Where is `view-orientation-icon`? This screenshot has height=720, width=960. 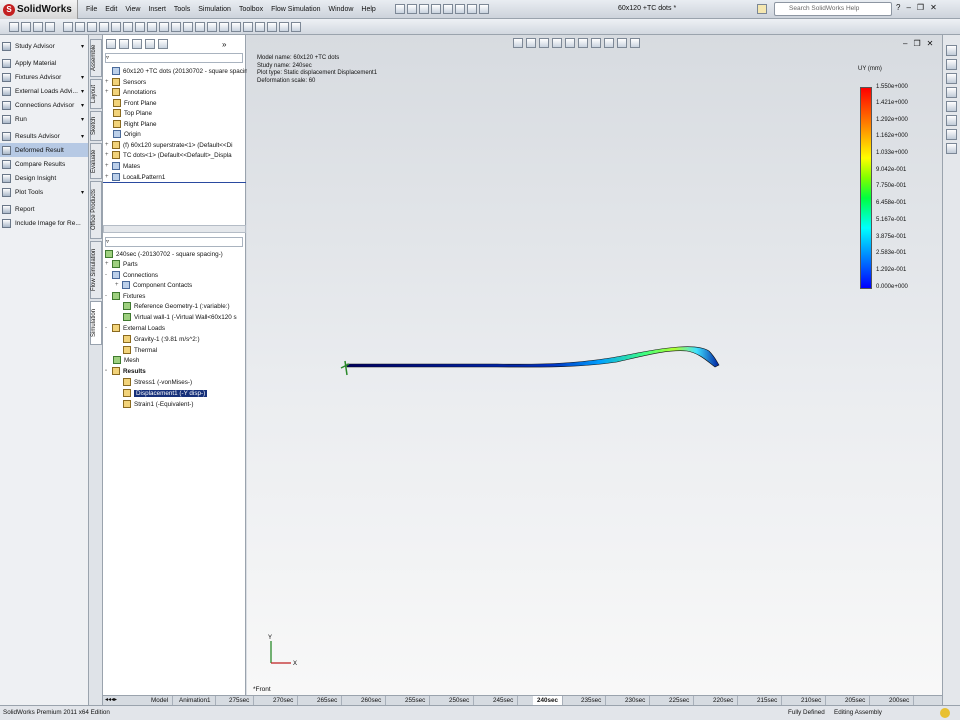 view-orientation-icon is located at coordinates (68, 26).